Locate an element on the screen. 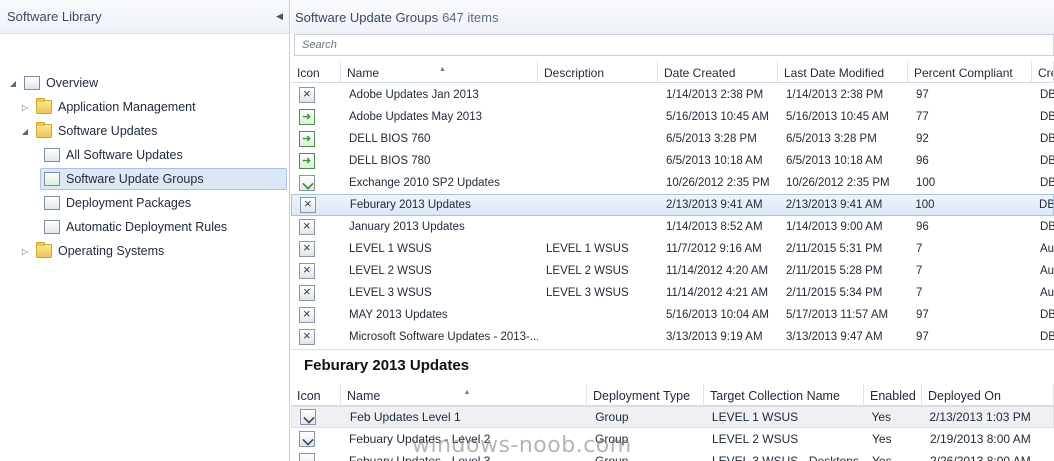  tree-item: All Software Updates is located at coordinates (113, 155).